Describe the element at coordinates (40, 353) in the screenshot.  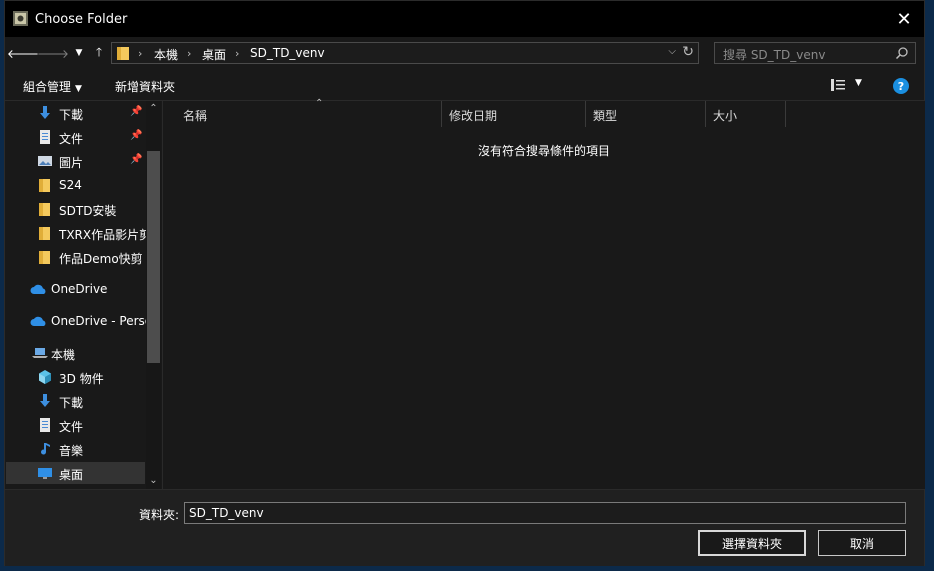
I see `this-pc-icon` at that location.